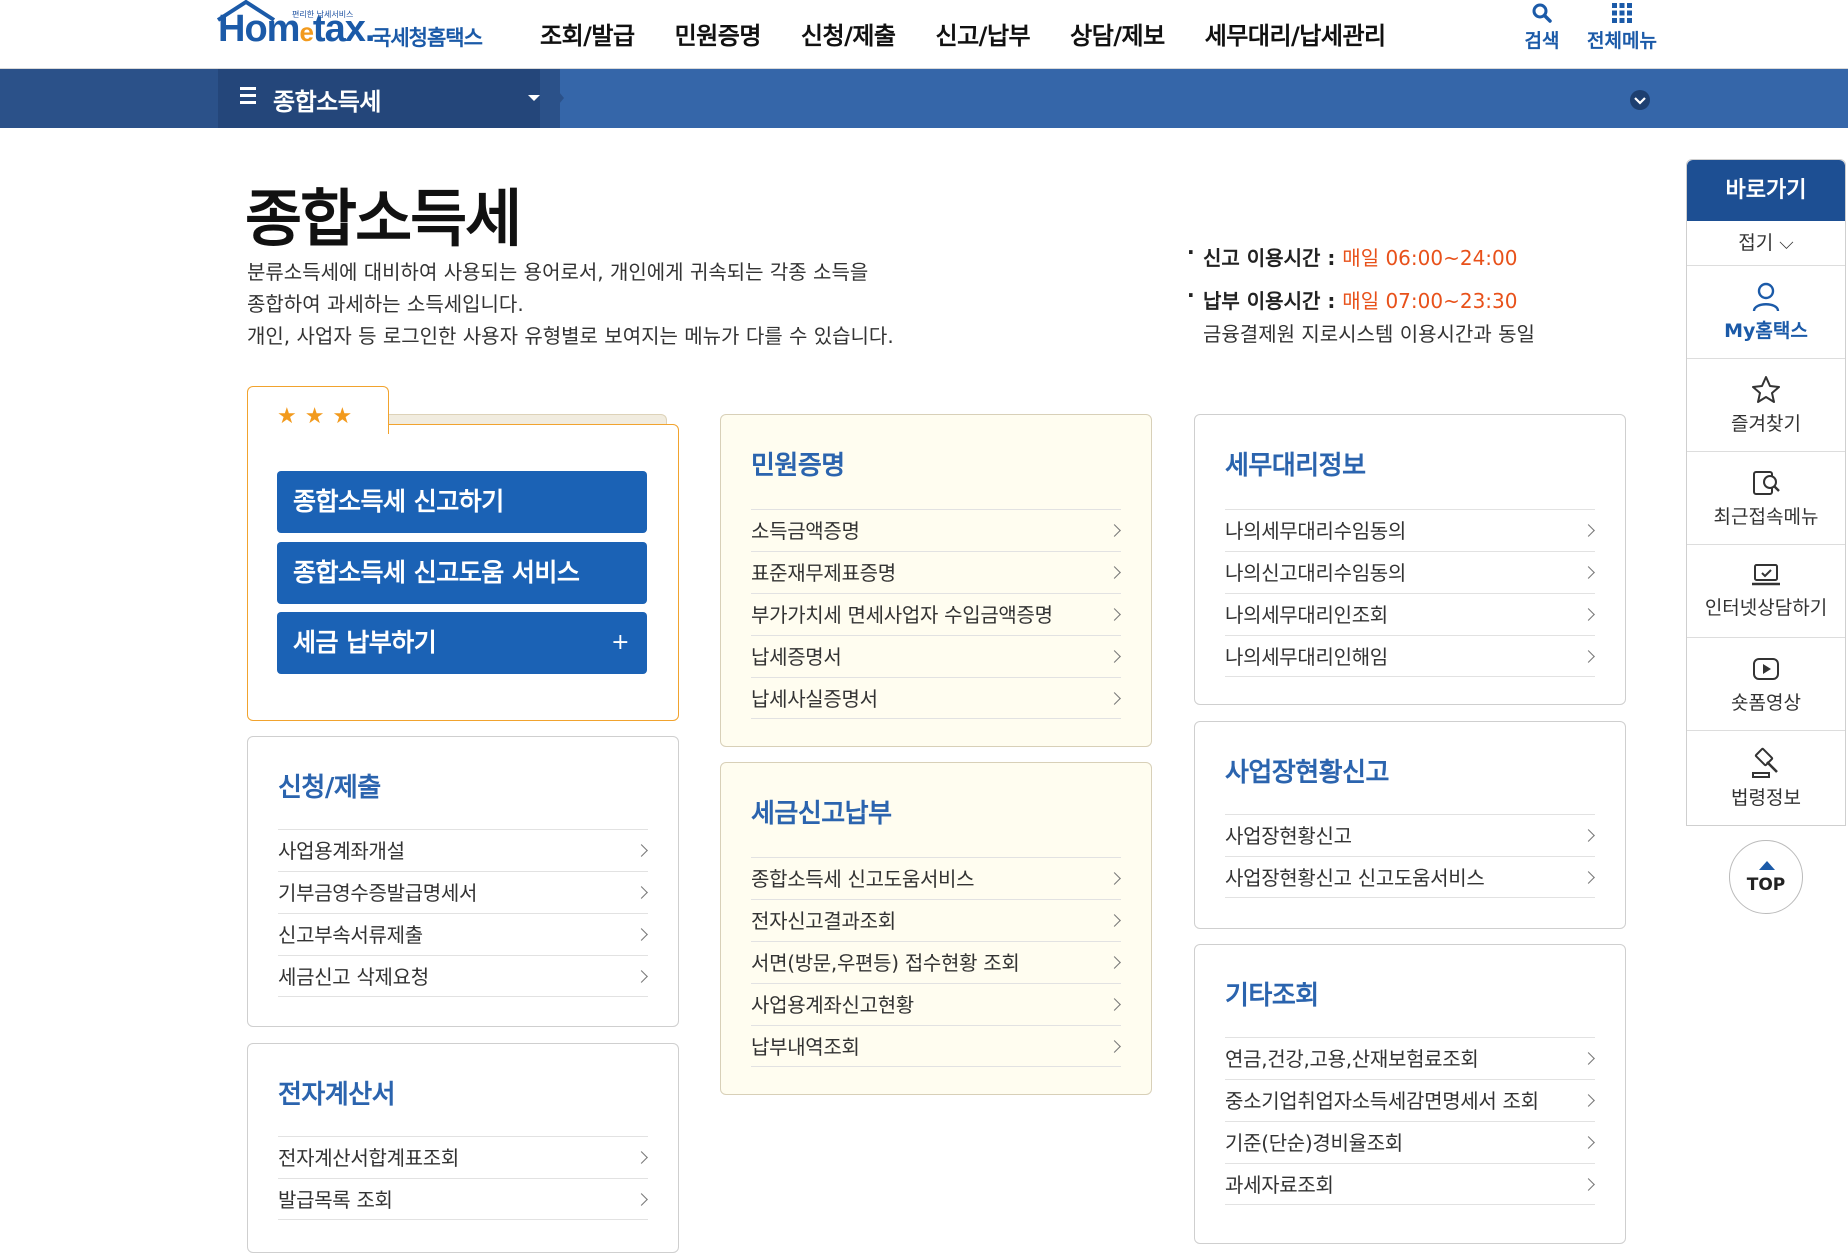  Describe the element at coordinates (1410, 1100) in the screenshot. I see `list-item: 중소기업취업자소득세감면명세서 조회` at that location.